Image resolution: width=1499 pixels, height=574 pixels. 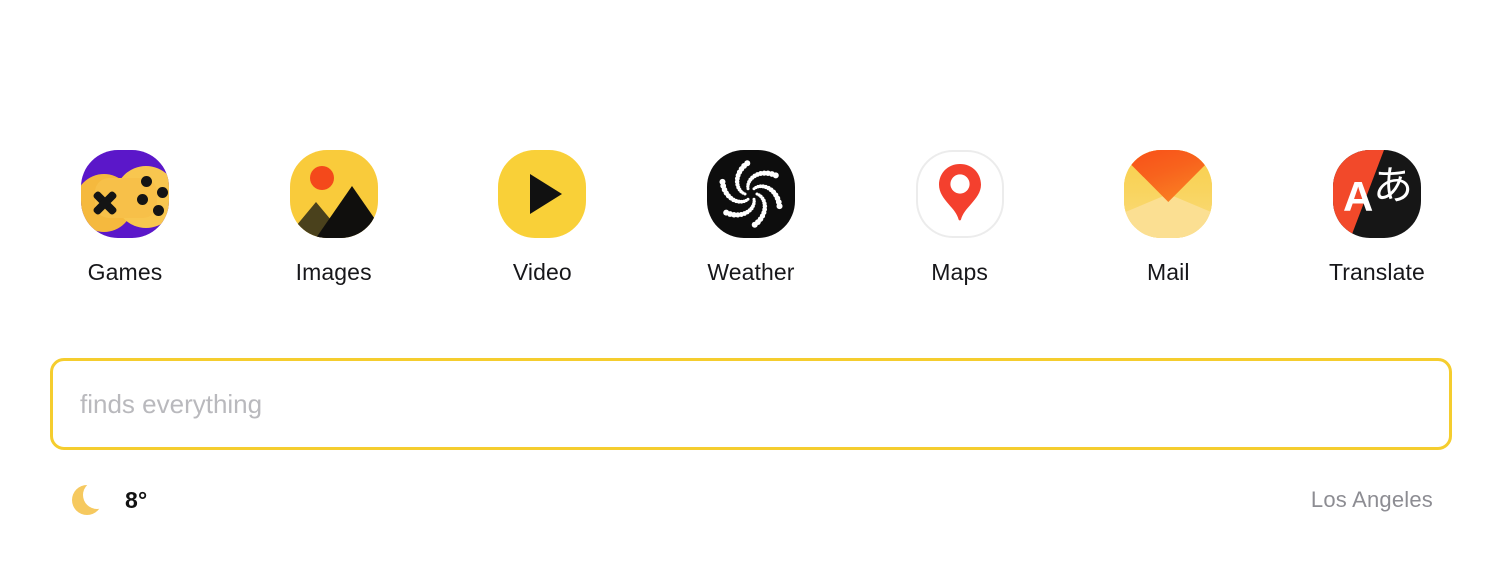 I want to click on search-input, so click(x=740, y=404).